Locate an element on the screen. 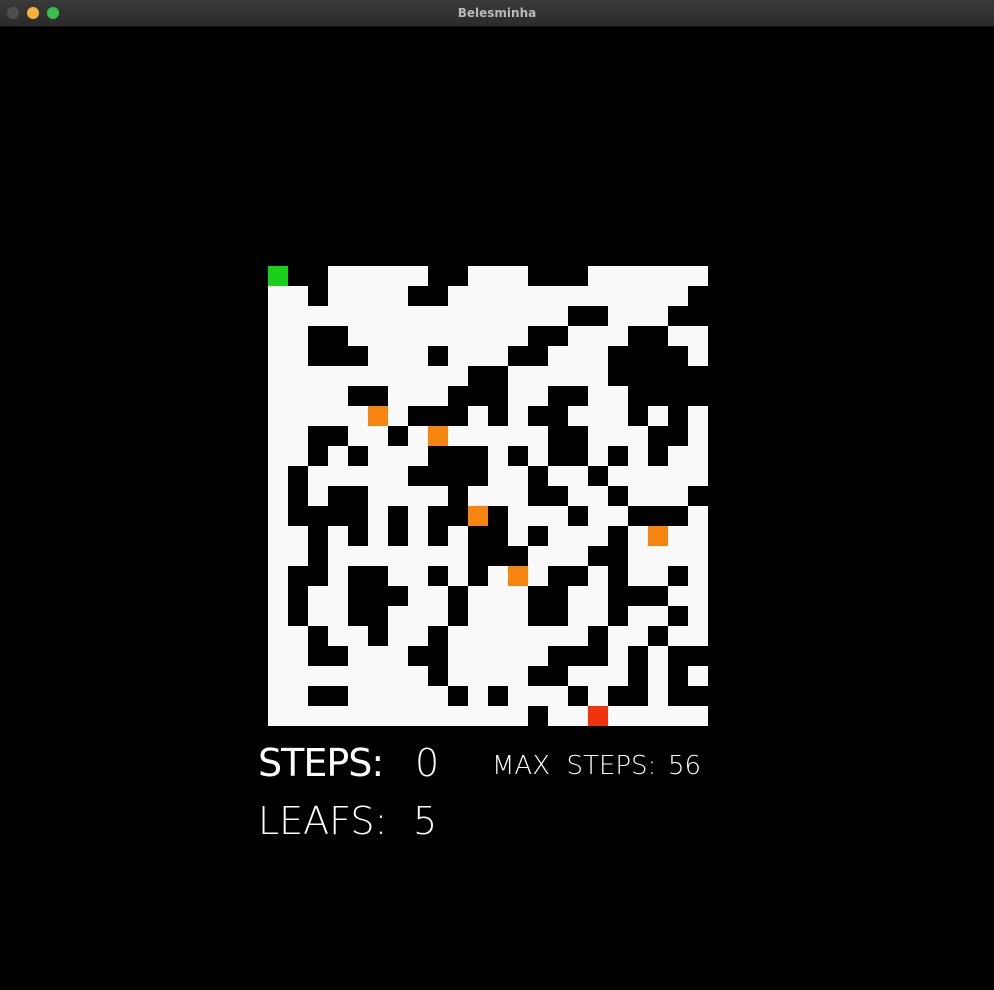 This screenshot has width=994, height=990. title-bar: Belesminha is located at coordinates (497, 13).